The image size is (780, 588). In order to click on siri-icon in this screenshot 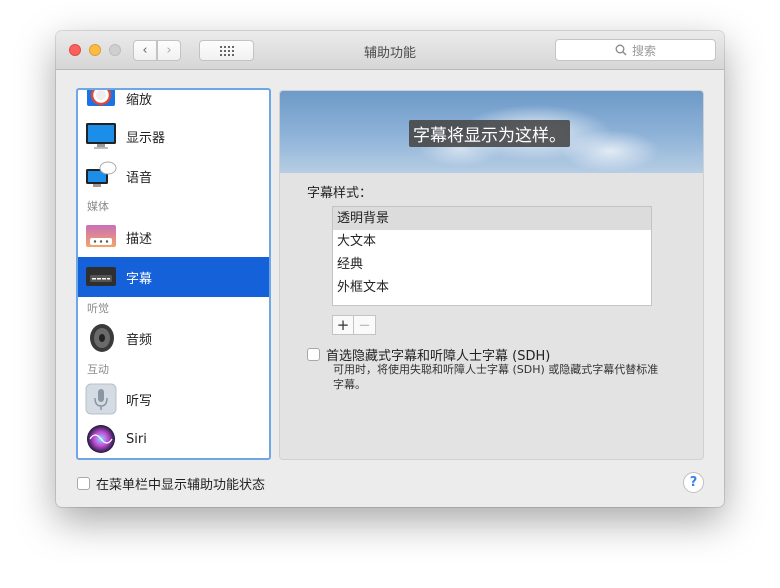, I will do `click(101, 439)`.